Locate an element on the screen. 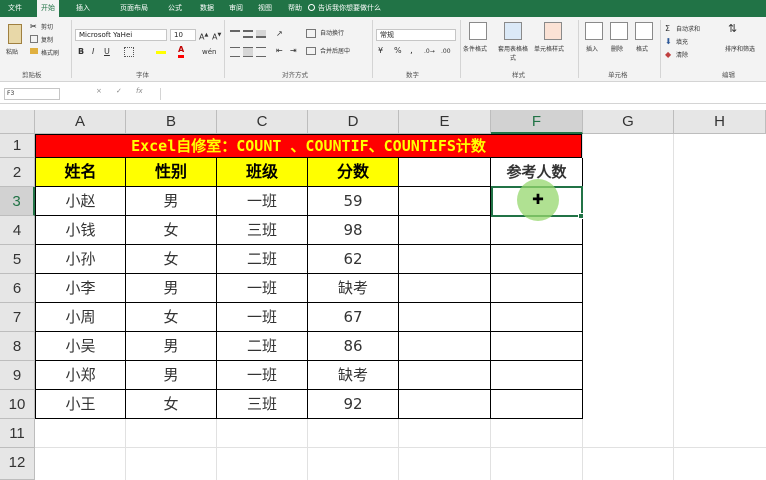  autosum-label: 自动求和 is located at coordinates (688, 29).